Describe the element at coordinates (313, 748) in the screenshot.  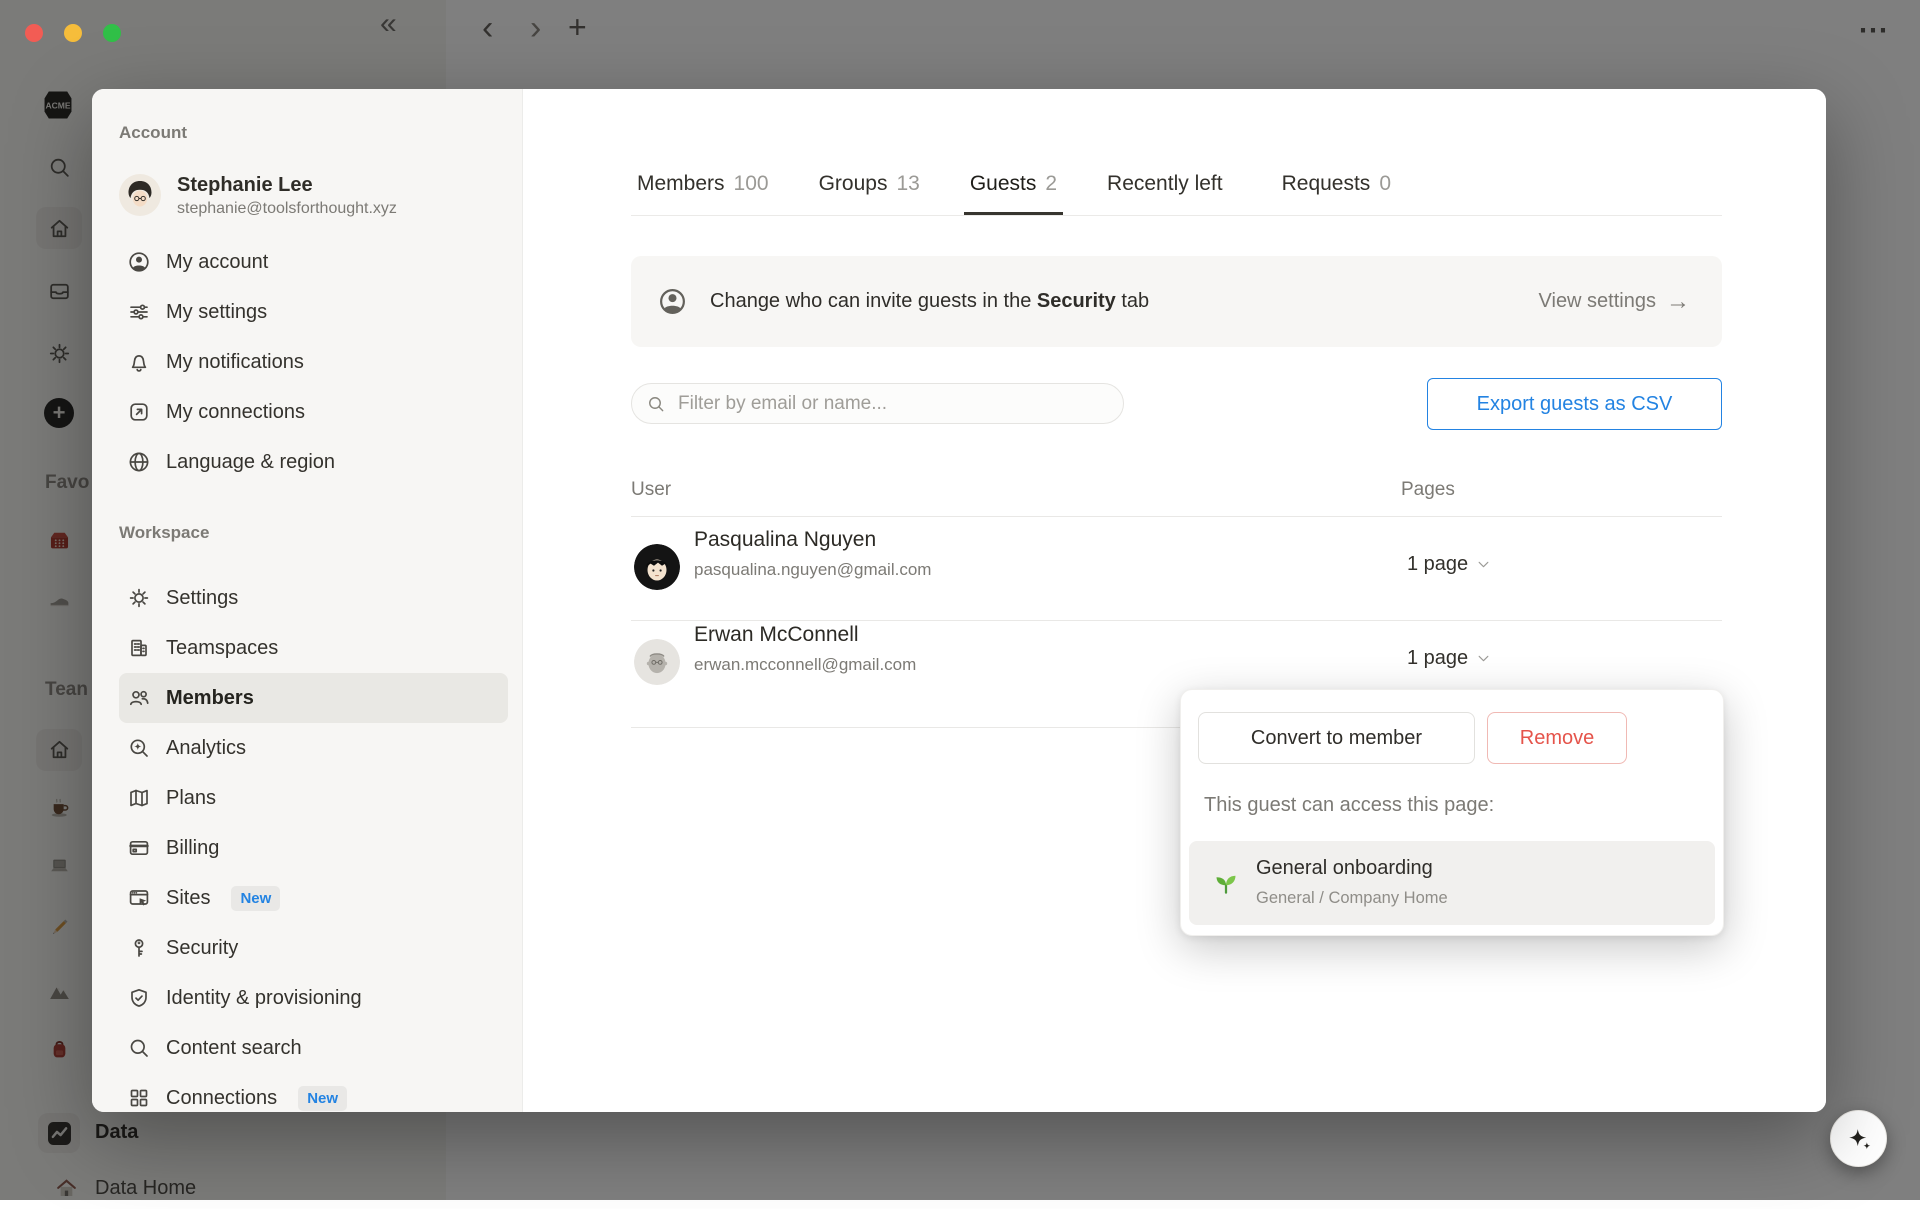
I see `sidebar-item-analytics: Analytics` at that location.